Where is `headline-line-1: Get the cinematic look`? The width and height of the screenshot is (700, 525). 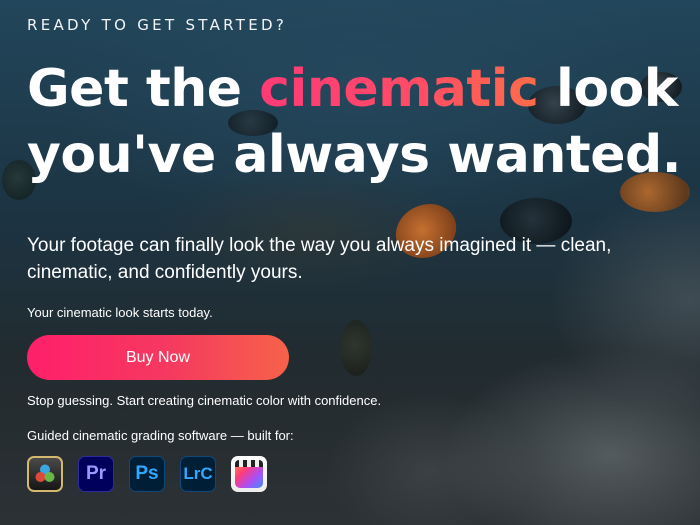 headline-line-1: Get the cinematic look is located at coordinates (357, 89).